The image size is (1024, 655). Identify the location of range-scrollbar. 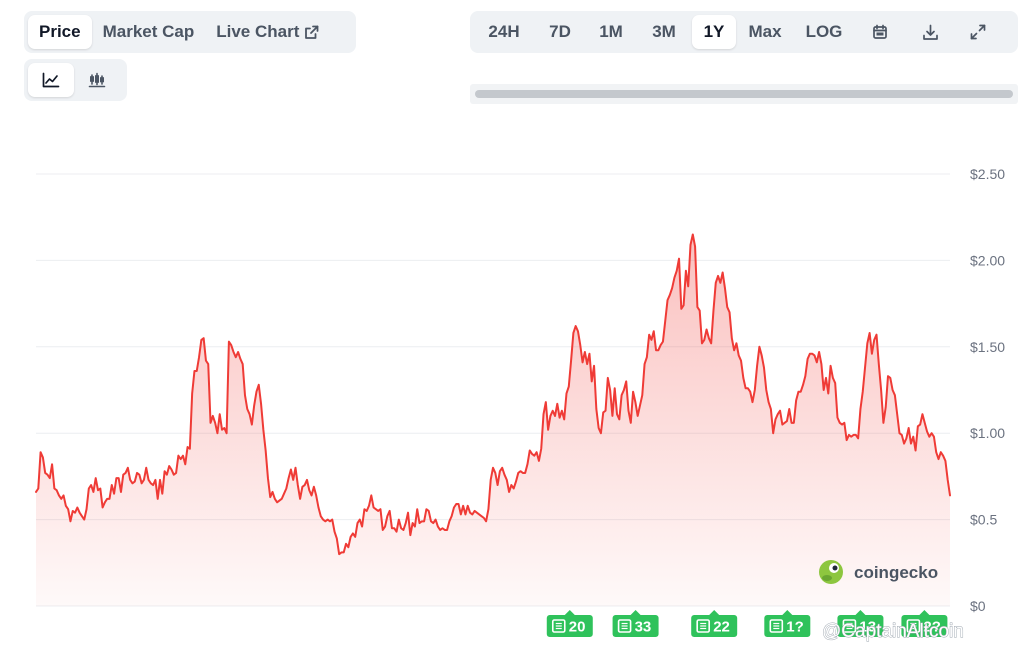
(744, 94).